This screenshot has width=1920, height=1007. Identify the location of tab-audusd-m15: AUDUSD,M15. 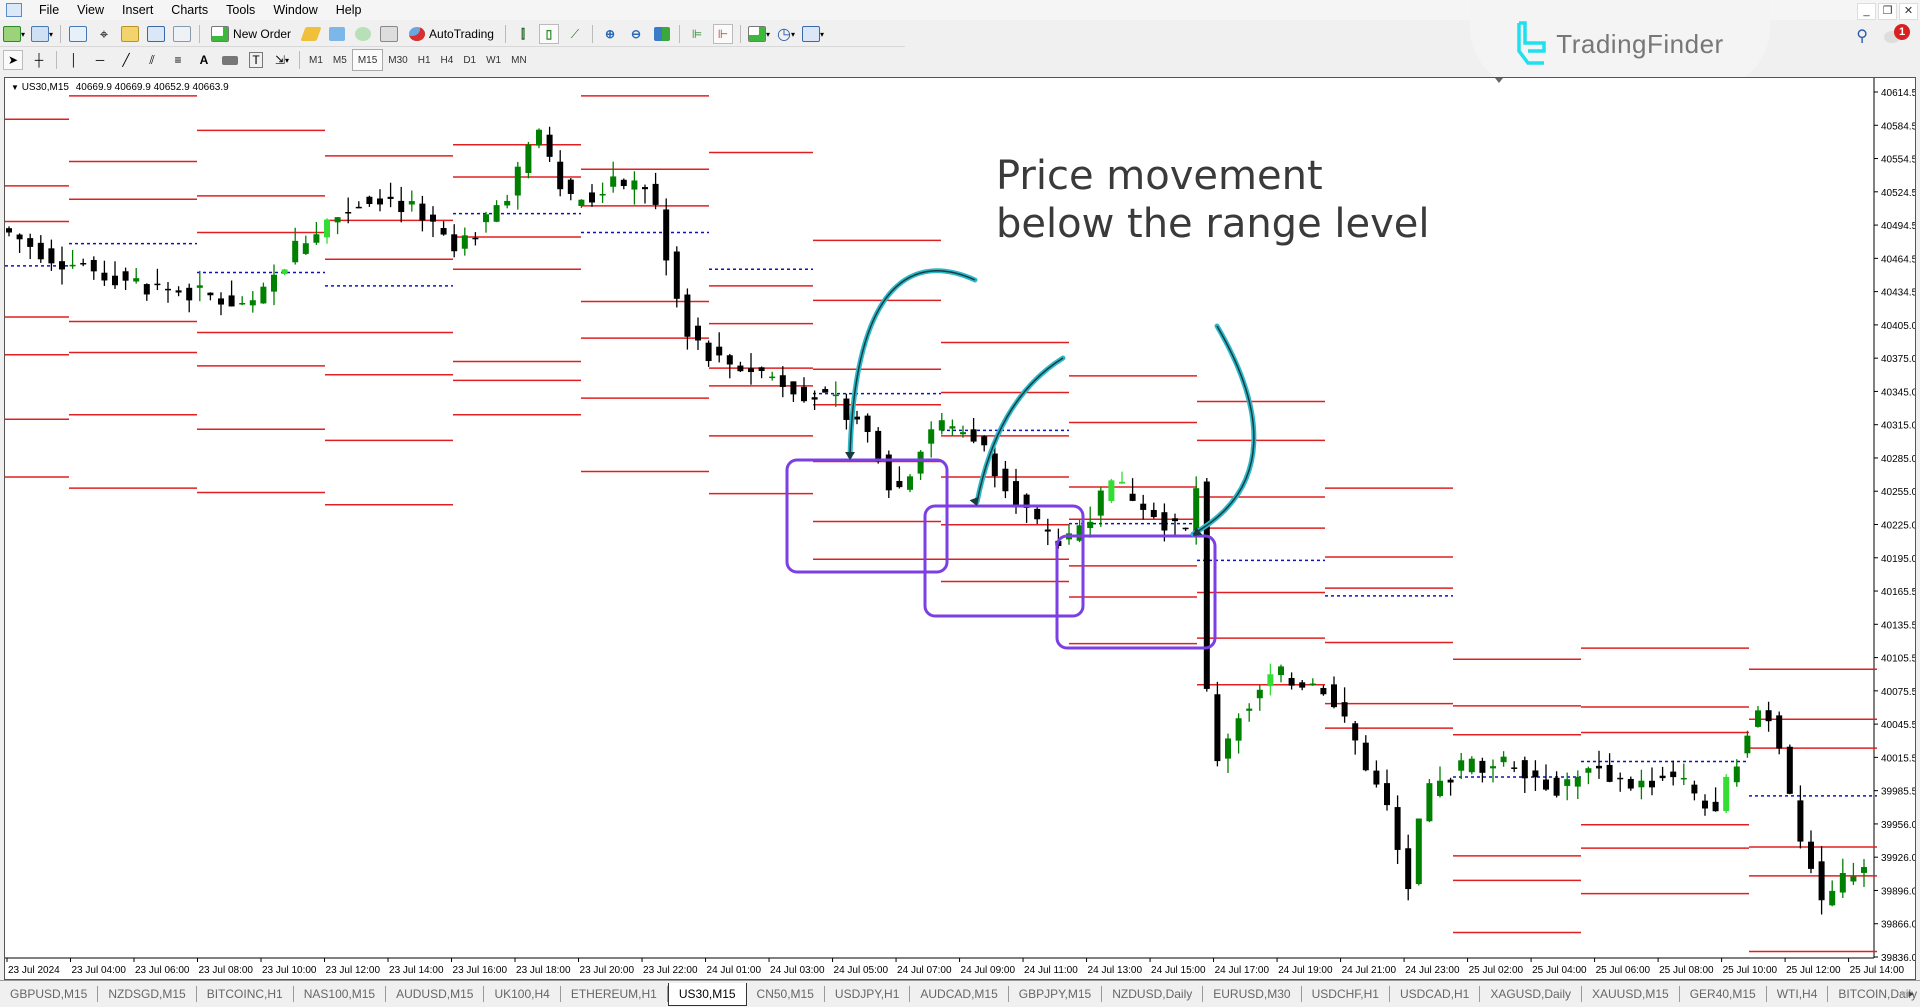
(435, 994).